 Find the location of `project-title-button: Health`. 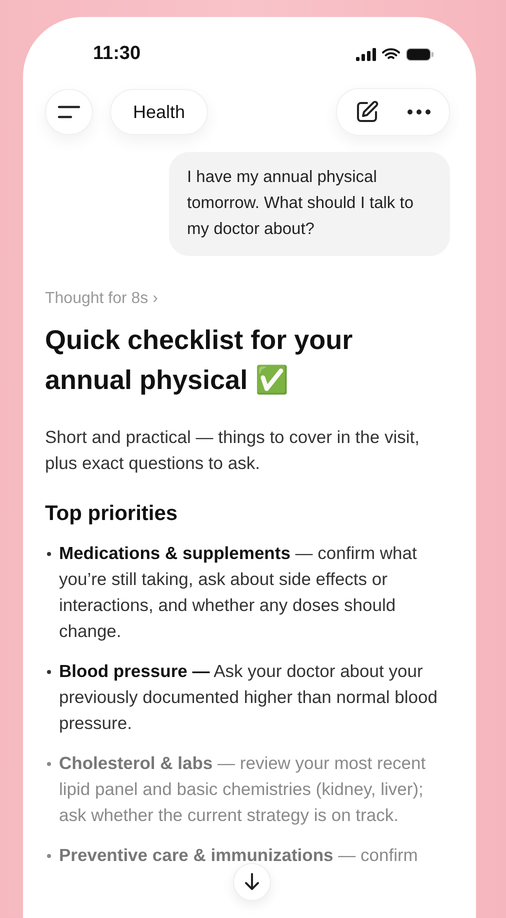

project-title-button: Health is located at coordinates (159, 112).